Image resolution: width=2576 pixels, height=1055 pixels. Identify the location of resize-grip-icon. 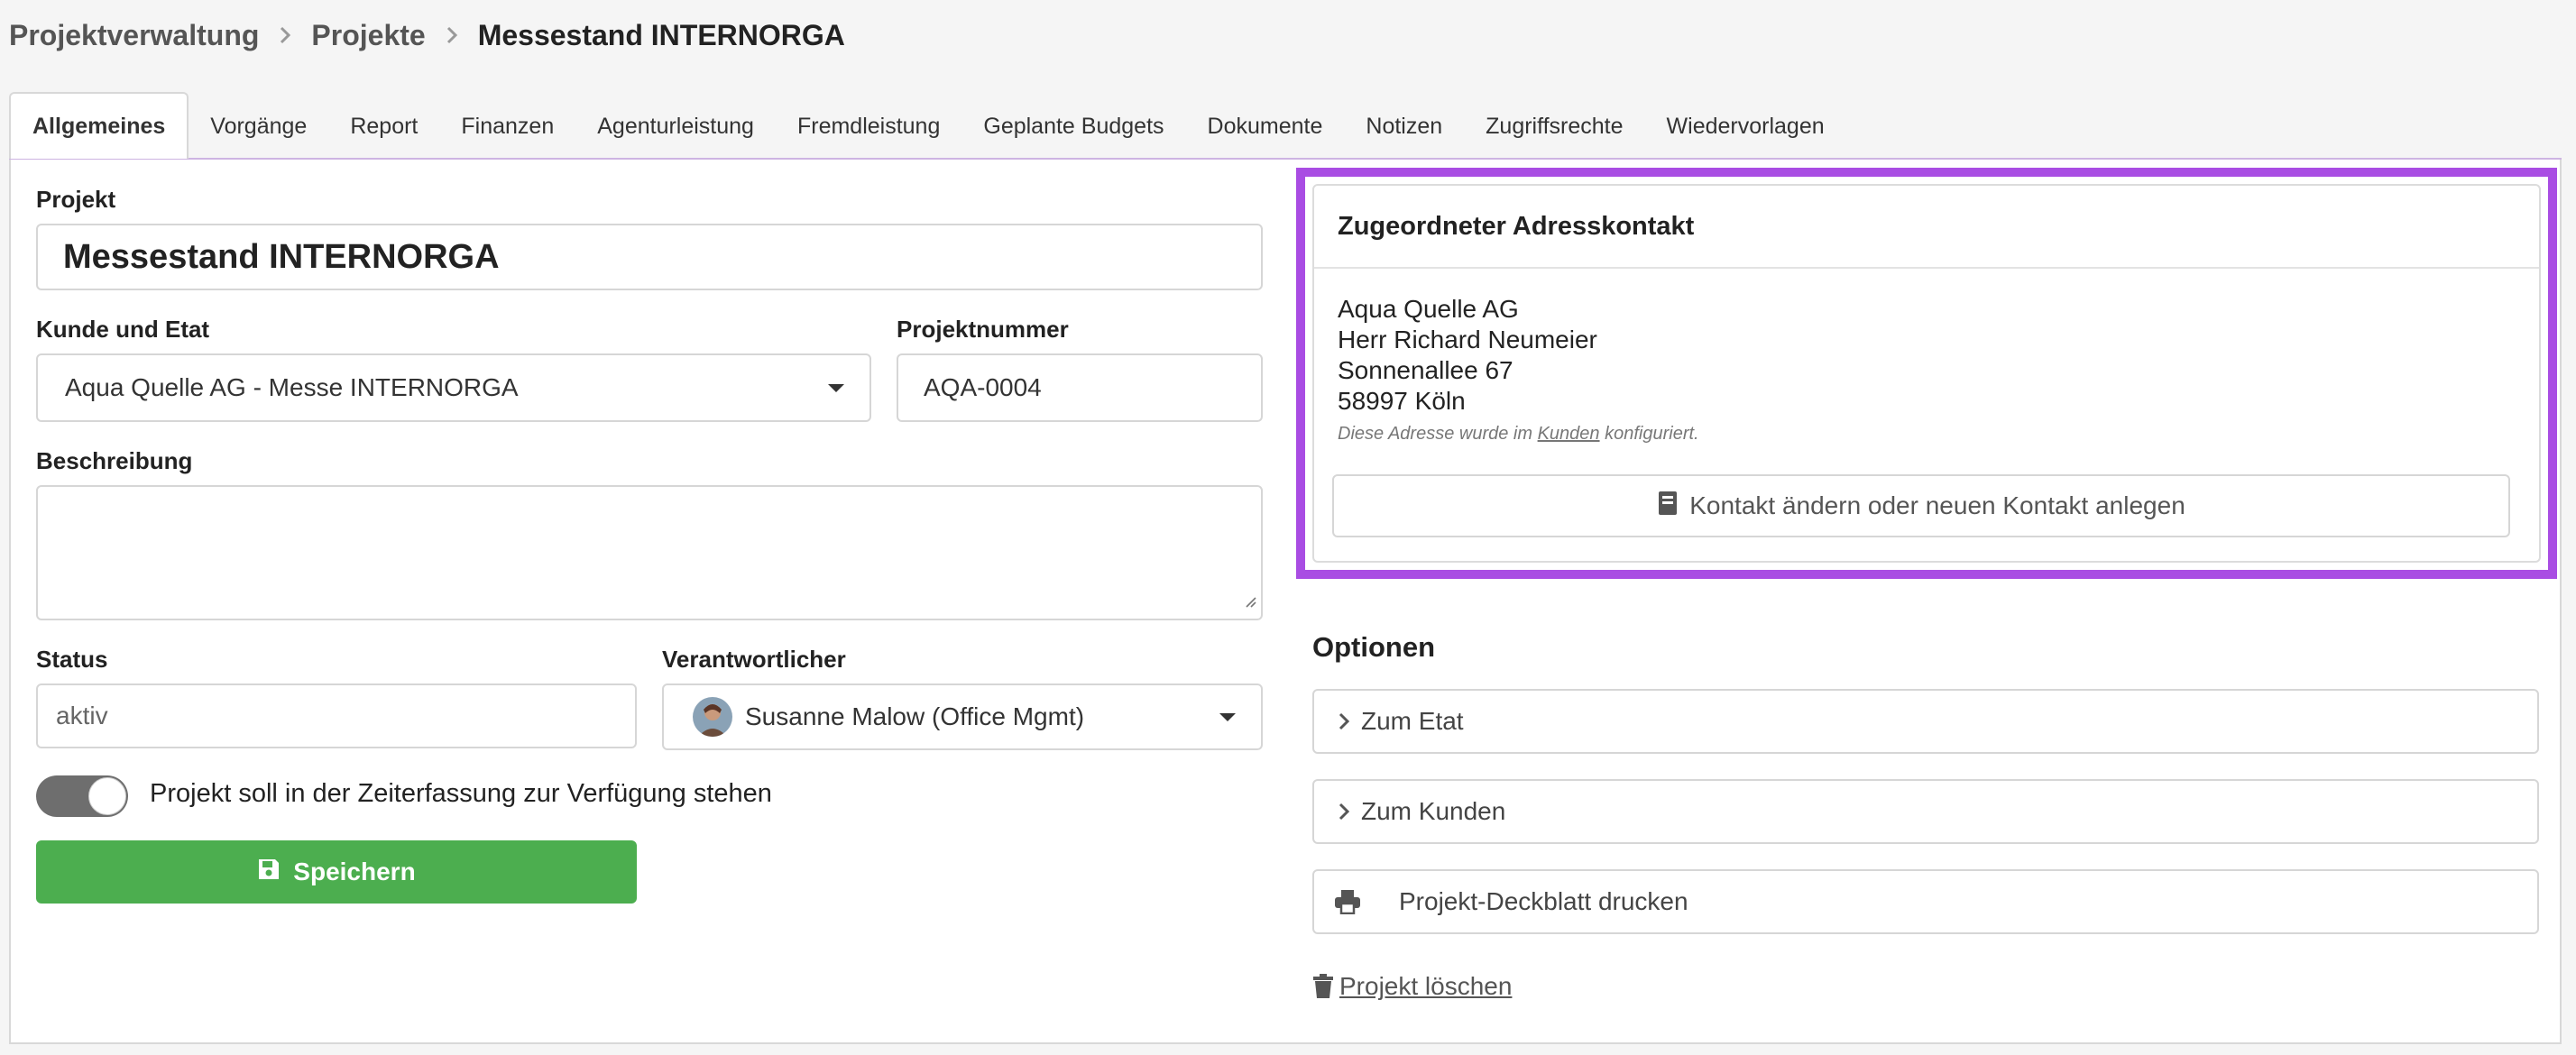
(1250, 600).